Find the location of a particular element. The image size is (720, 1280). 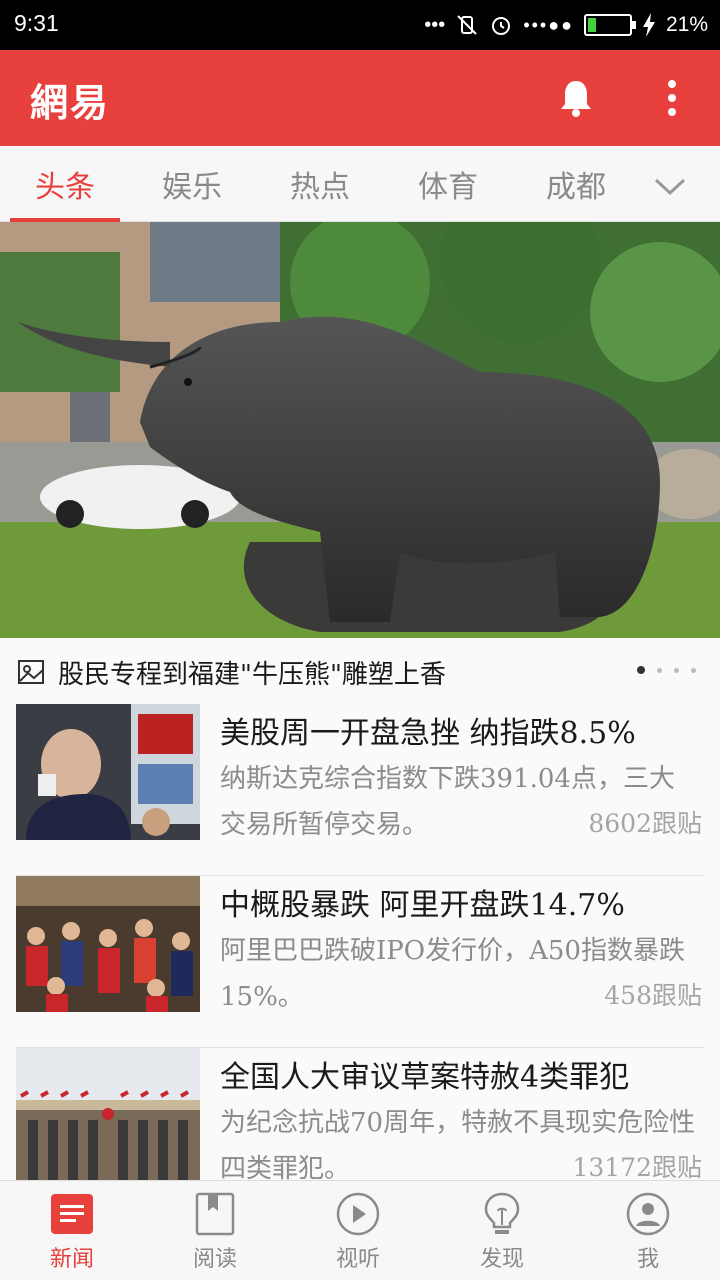

app-bar: 網易 is located at coordinates (360, 98).